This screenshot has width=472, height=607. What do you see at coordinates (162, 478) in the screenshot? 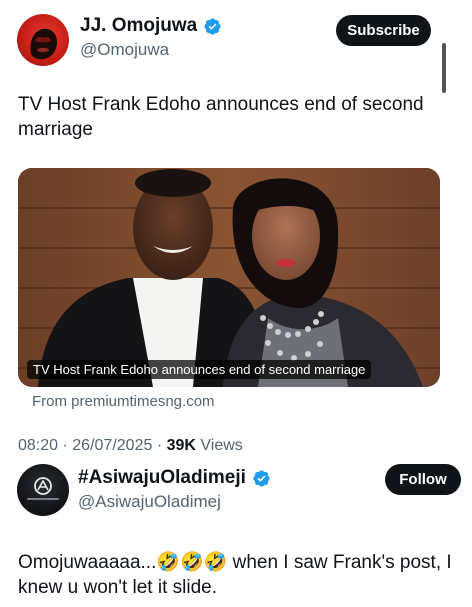
I see `reply-author-name: #AsiwajuOladimeji` at bounding box center [162, 478].